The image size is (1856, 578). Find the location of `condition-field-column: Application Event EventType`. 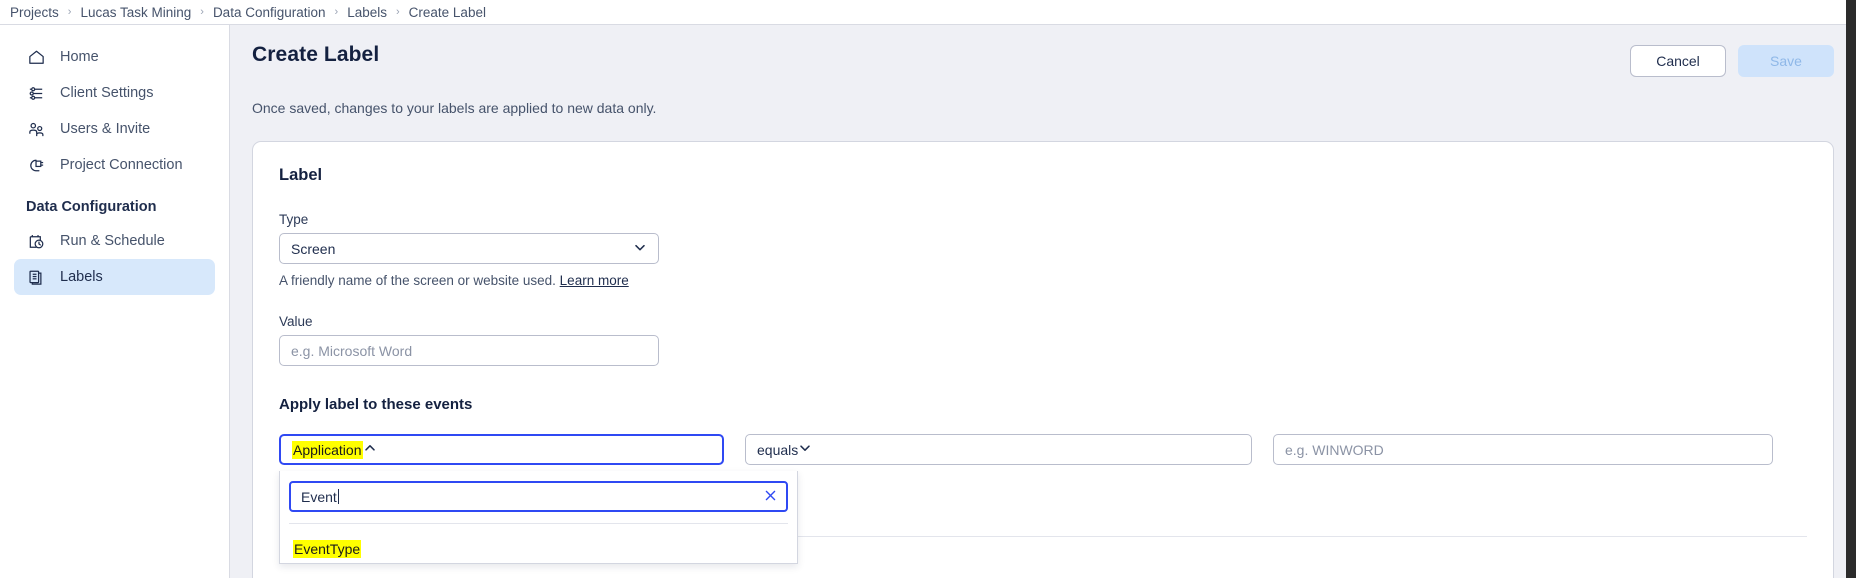

condition-field-column: Application Event EventType is located at coordinates (538, 499).